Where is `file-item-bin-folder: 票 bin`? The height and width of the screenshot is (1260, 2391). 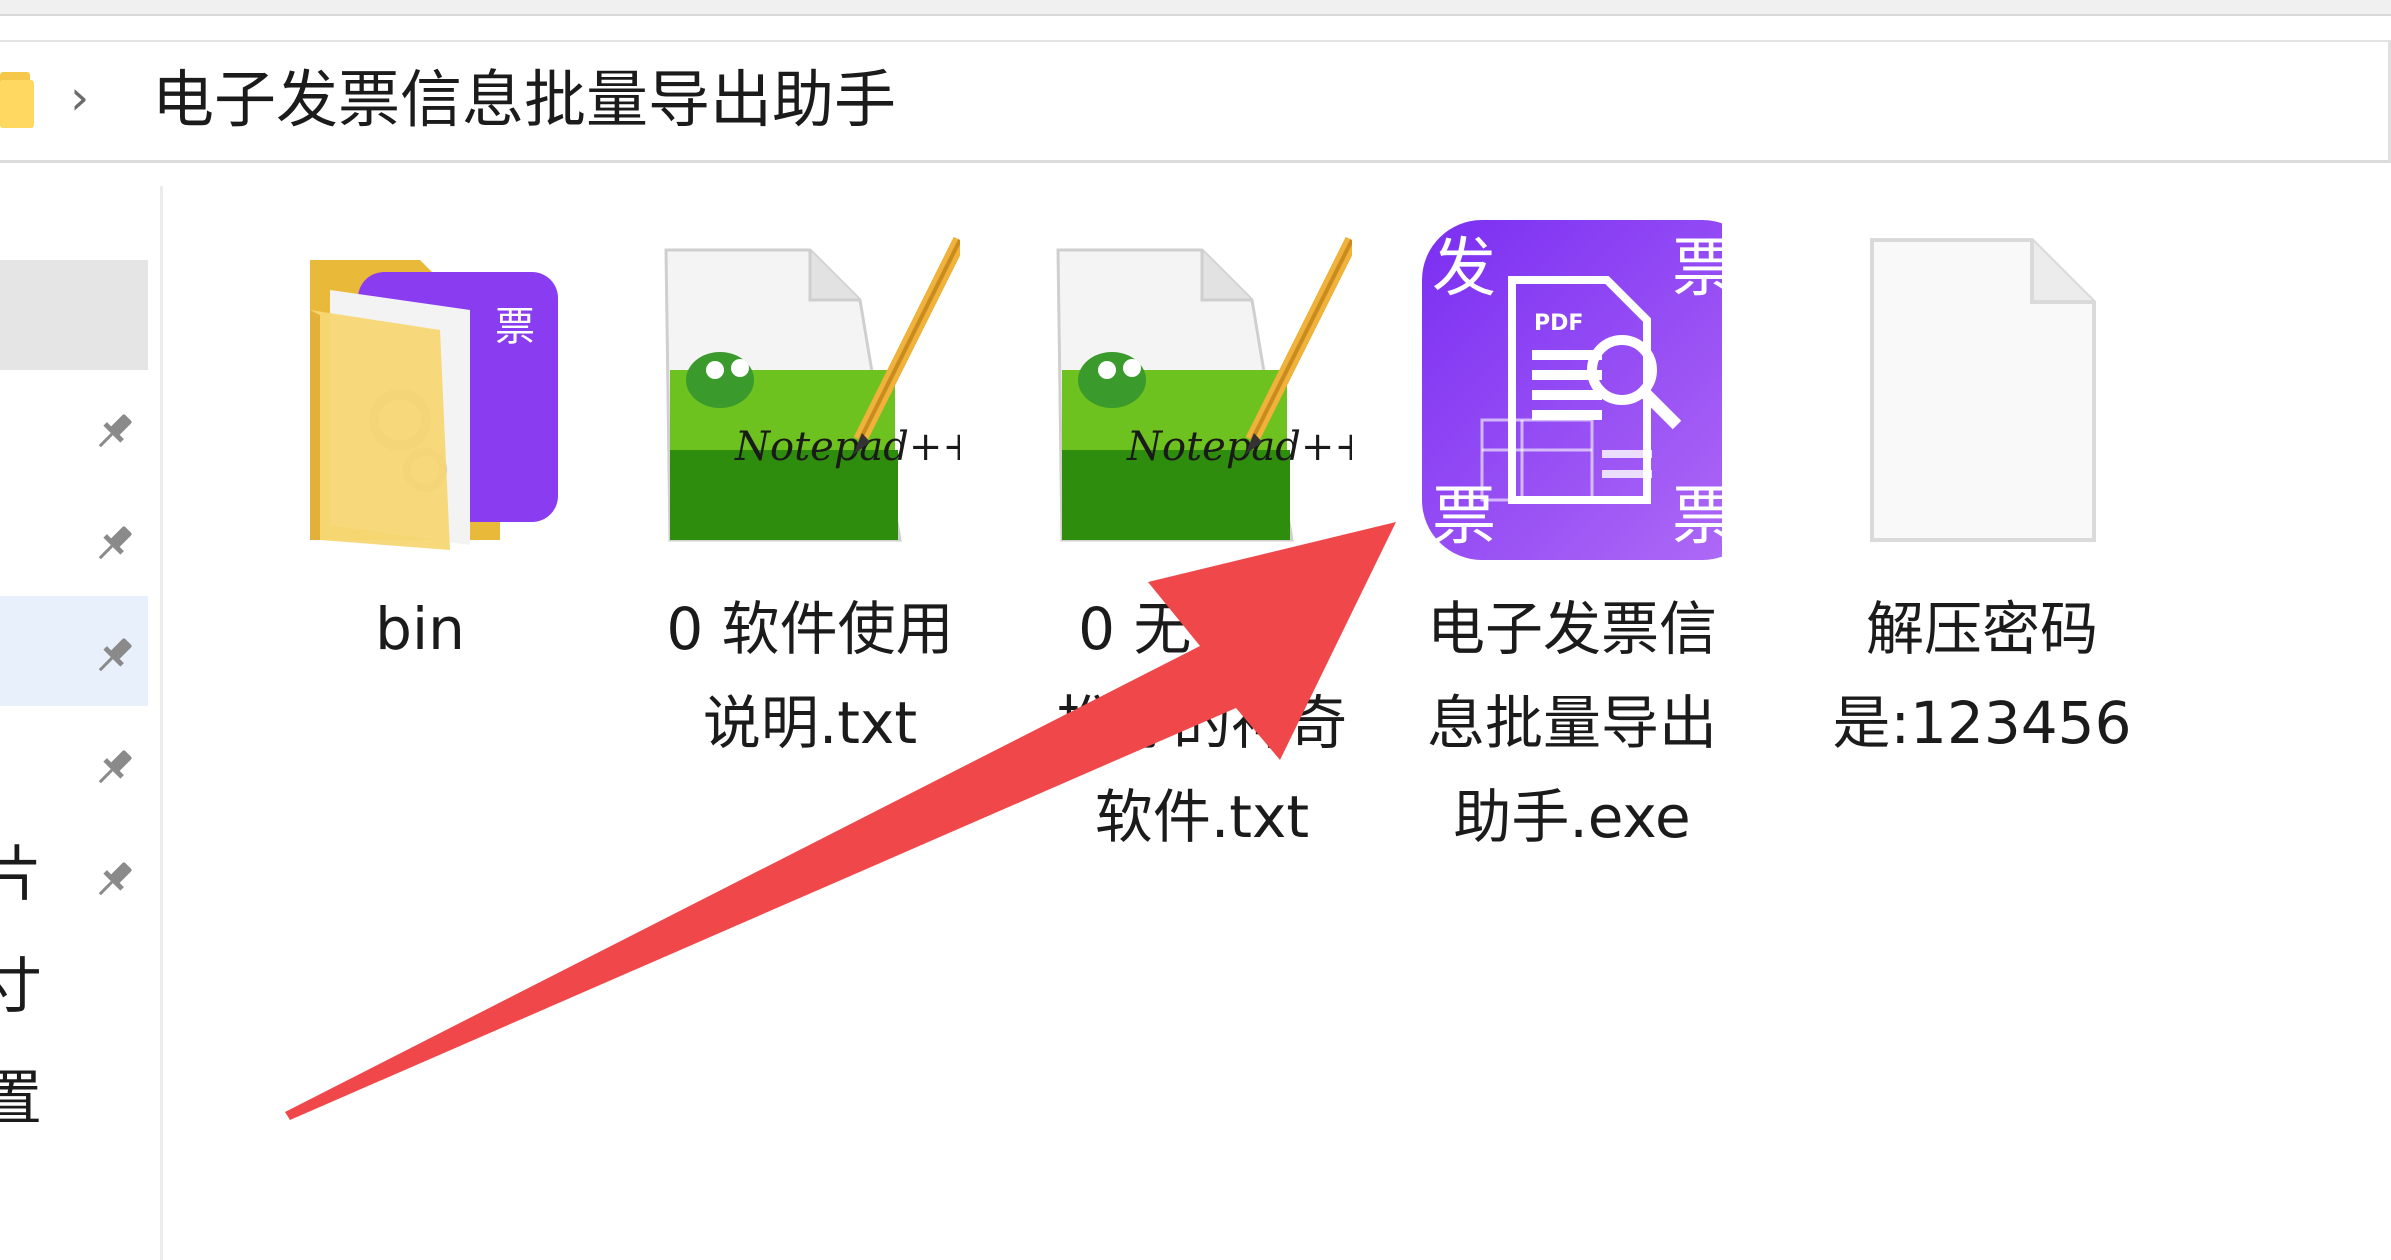 file-item-bin-folder: 票 bin is located at coordinates (420, 480).